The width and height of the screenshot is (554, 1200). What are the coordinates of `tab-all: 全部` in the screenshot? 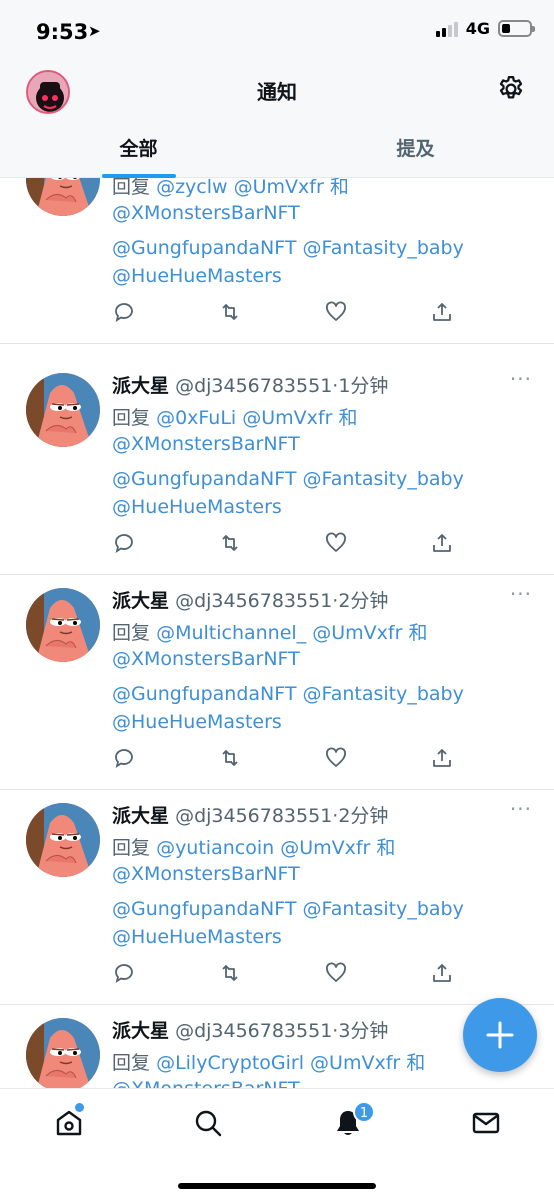 It's located at (138, 150).